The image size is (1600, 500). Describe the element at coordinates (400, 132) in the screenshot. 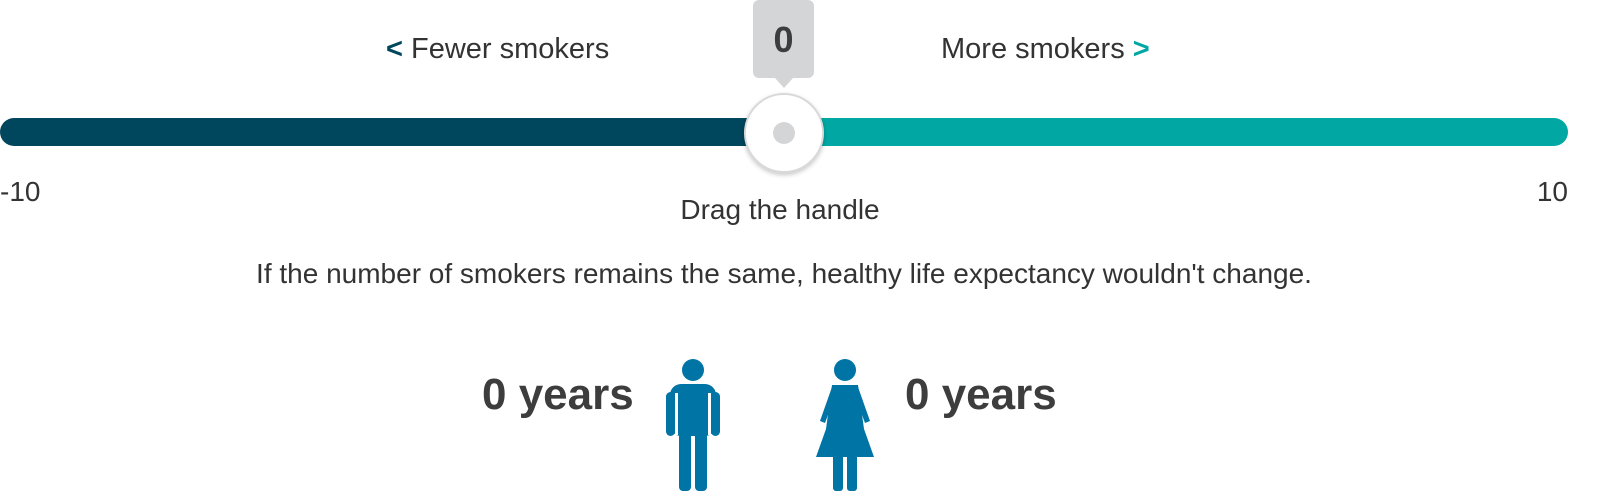

I see `slider-track-fewer` at that location.